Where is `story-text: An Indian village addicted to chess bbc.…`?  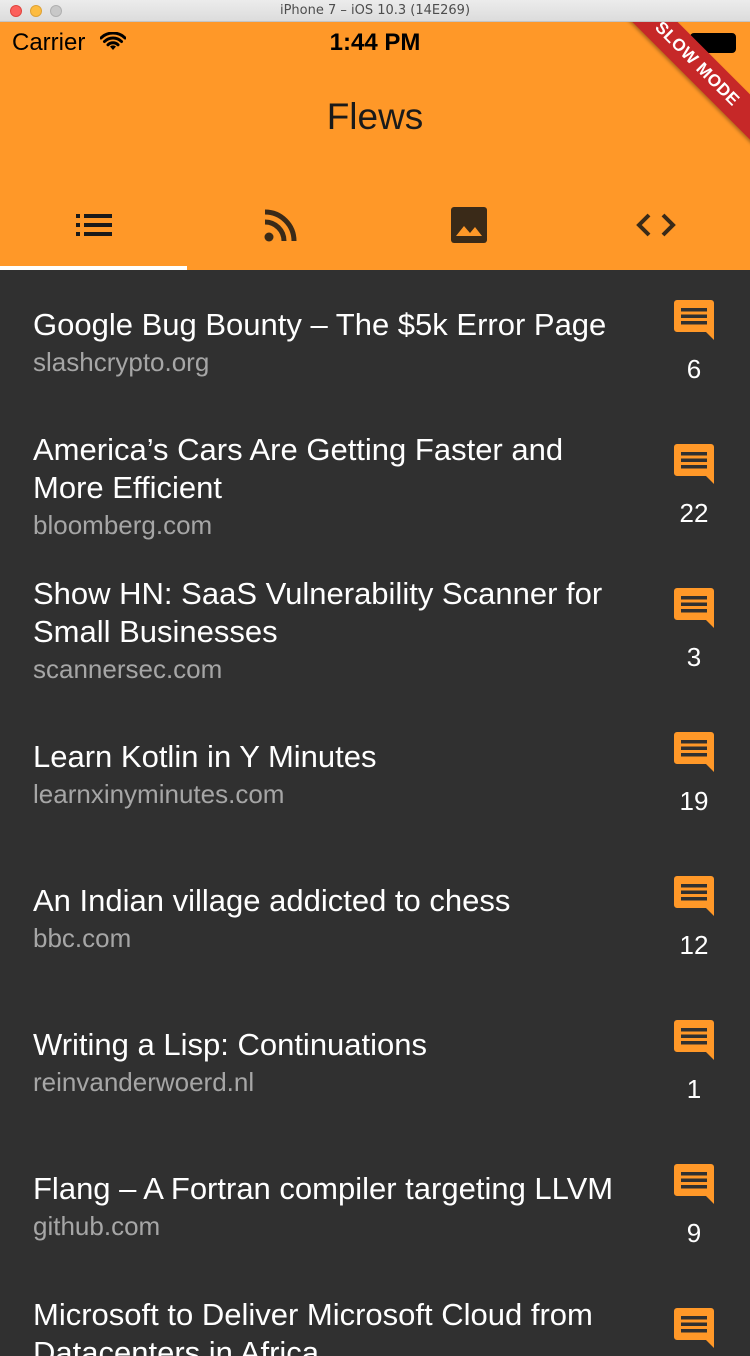 story-text: An Indian village addicted to chess bbc.… is located at coordinates (333, 918).